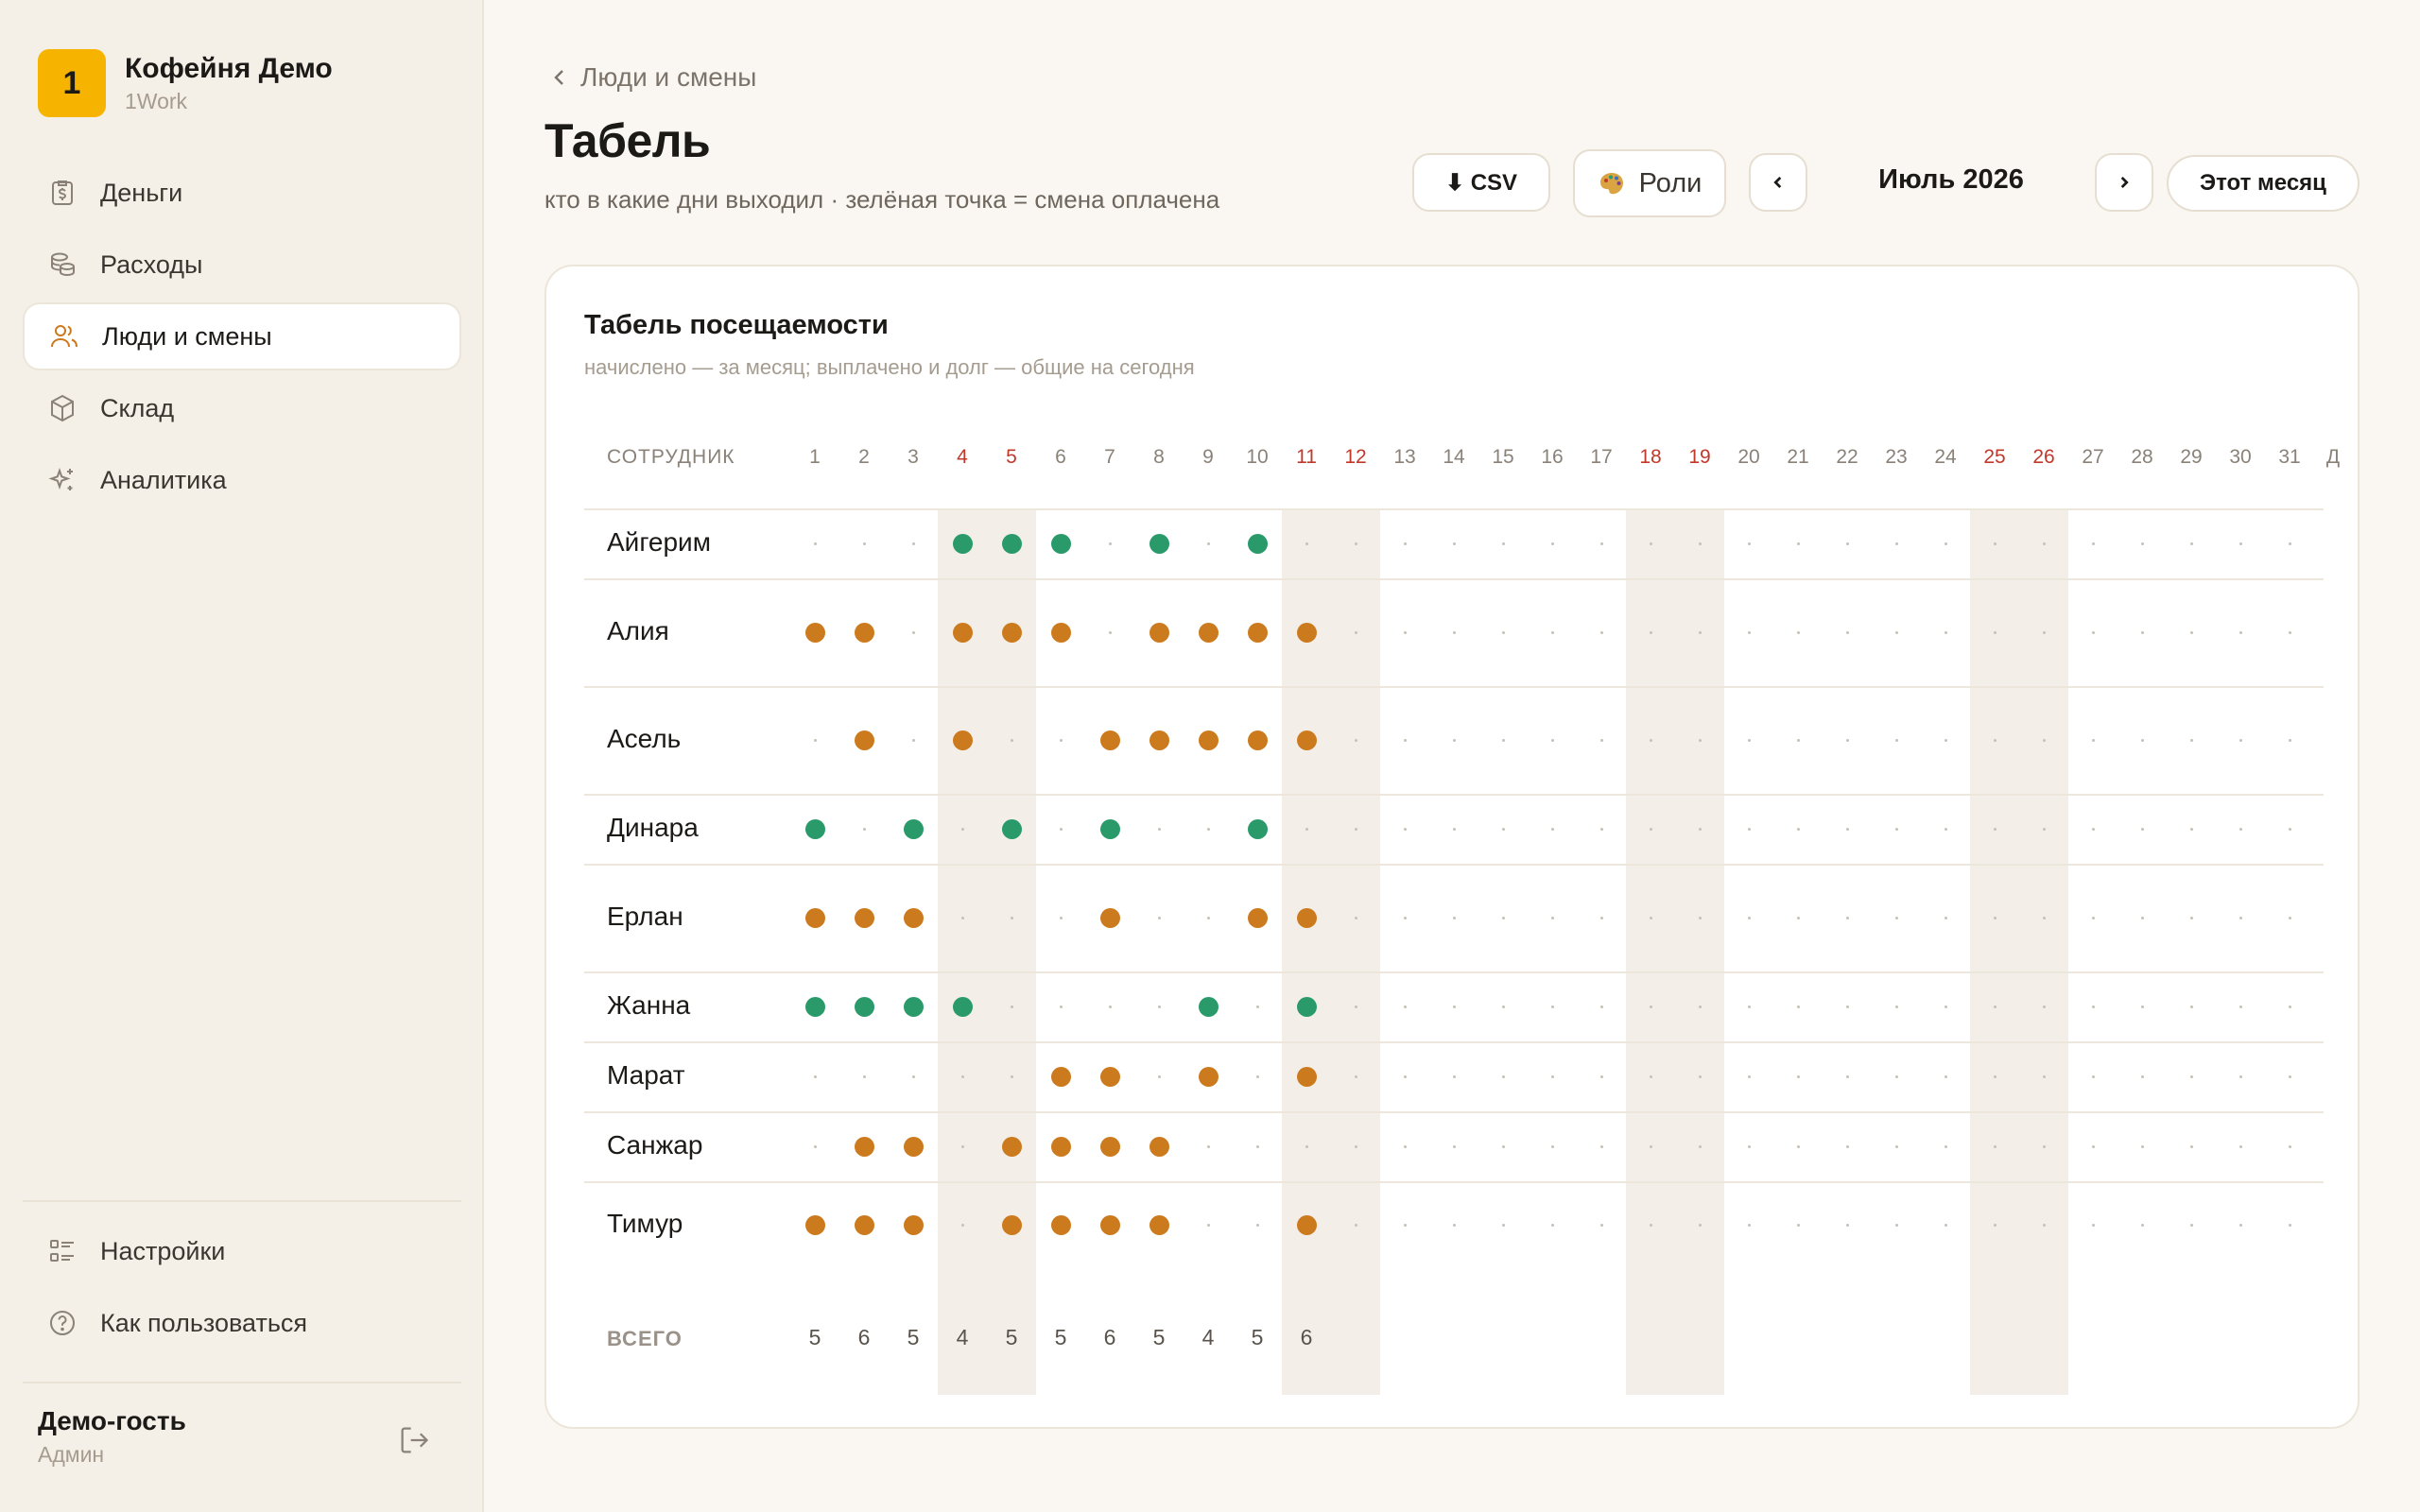 The height and width of the screenshot is (1512, 2420). Describe the element at coordinates (1649, 183) in the screenshot. I see `roles-button: Роли` at that location.